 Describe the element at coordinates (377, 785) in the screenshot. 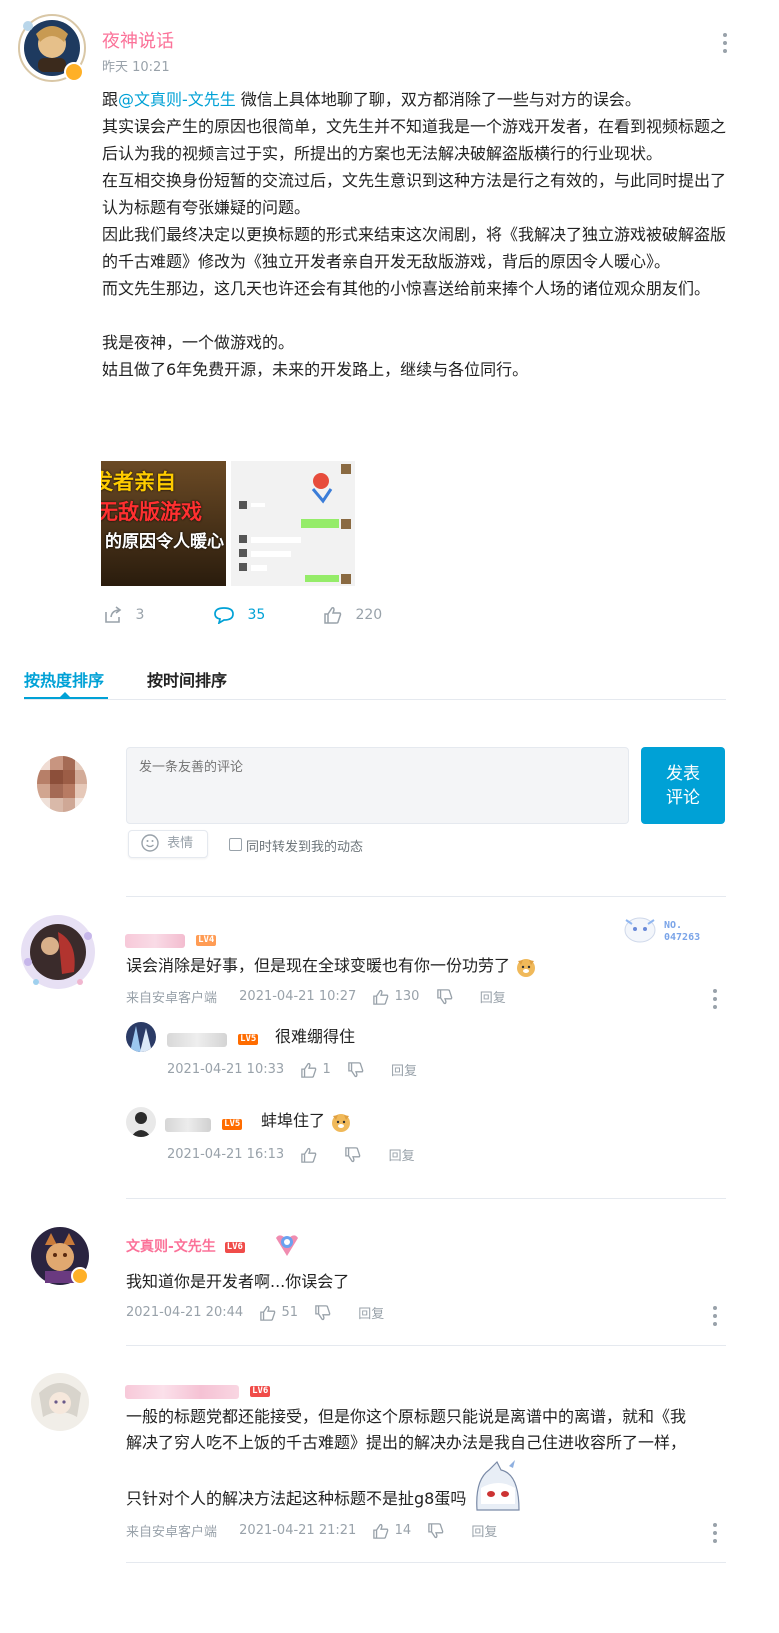

I see `comment-input` at that location.